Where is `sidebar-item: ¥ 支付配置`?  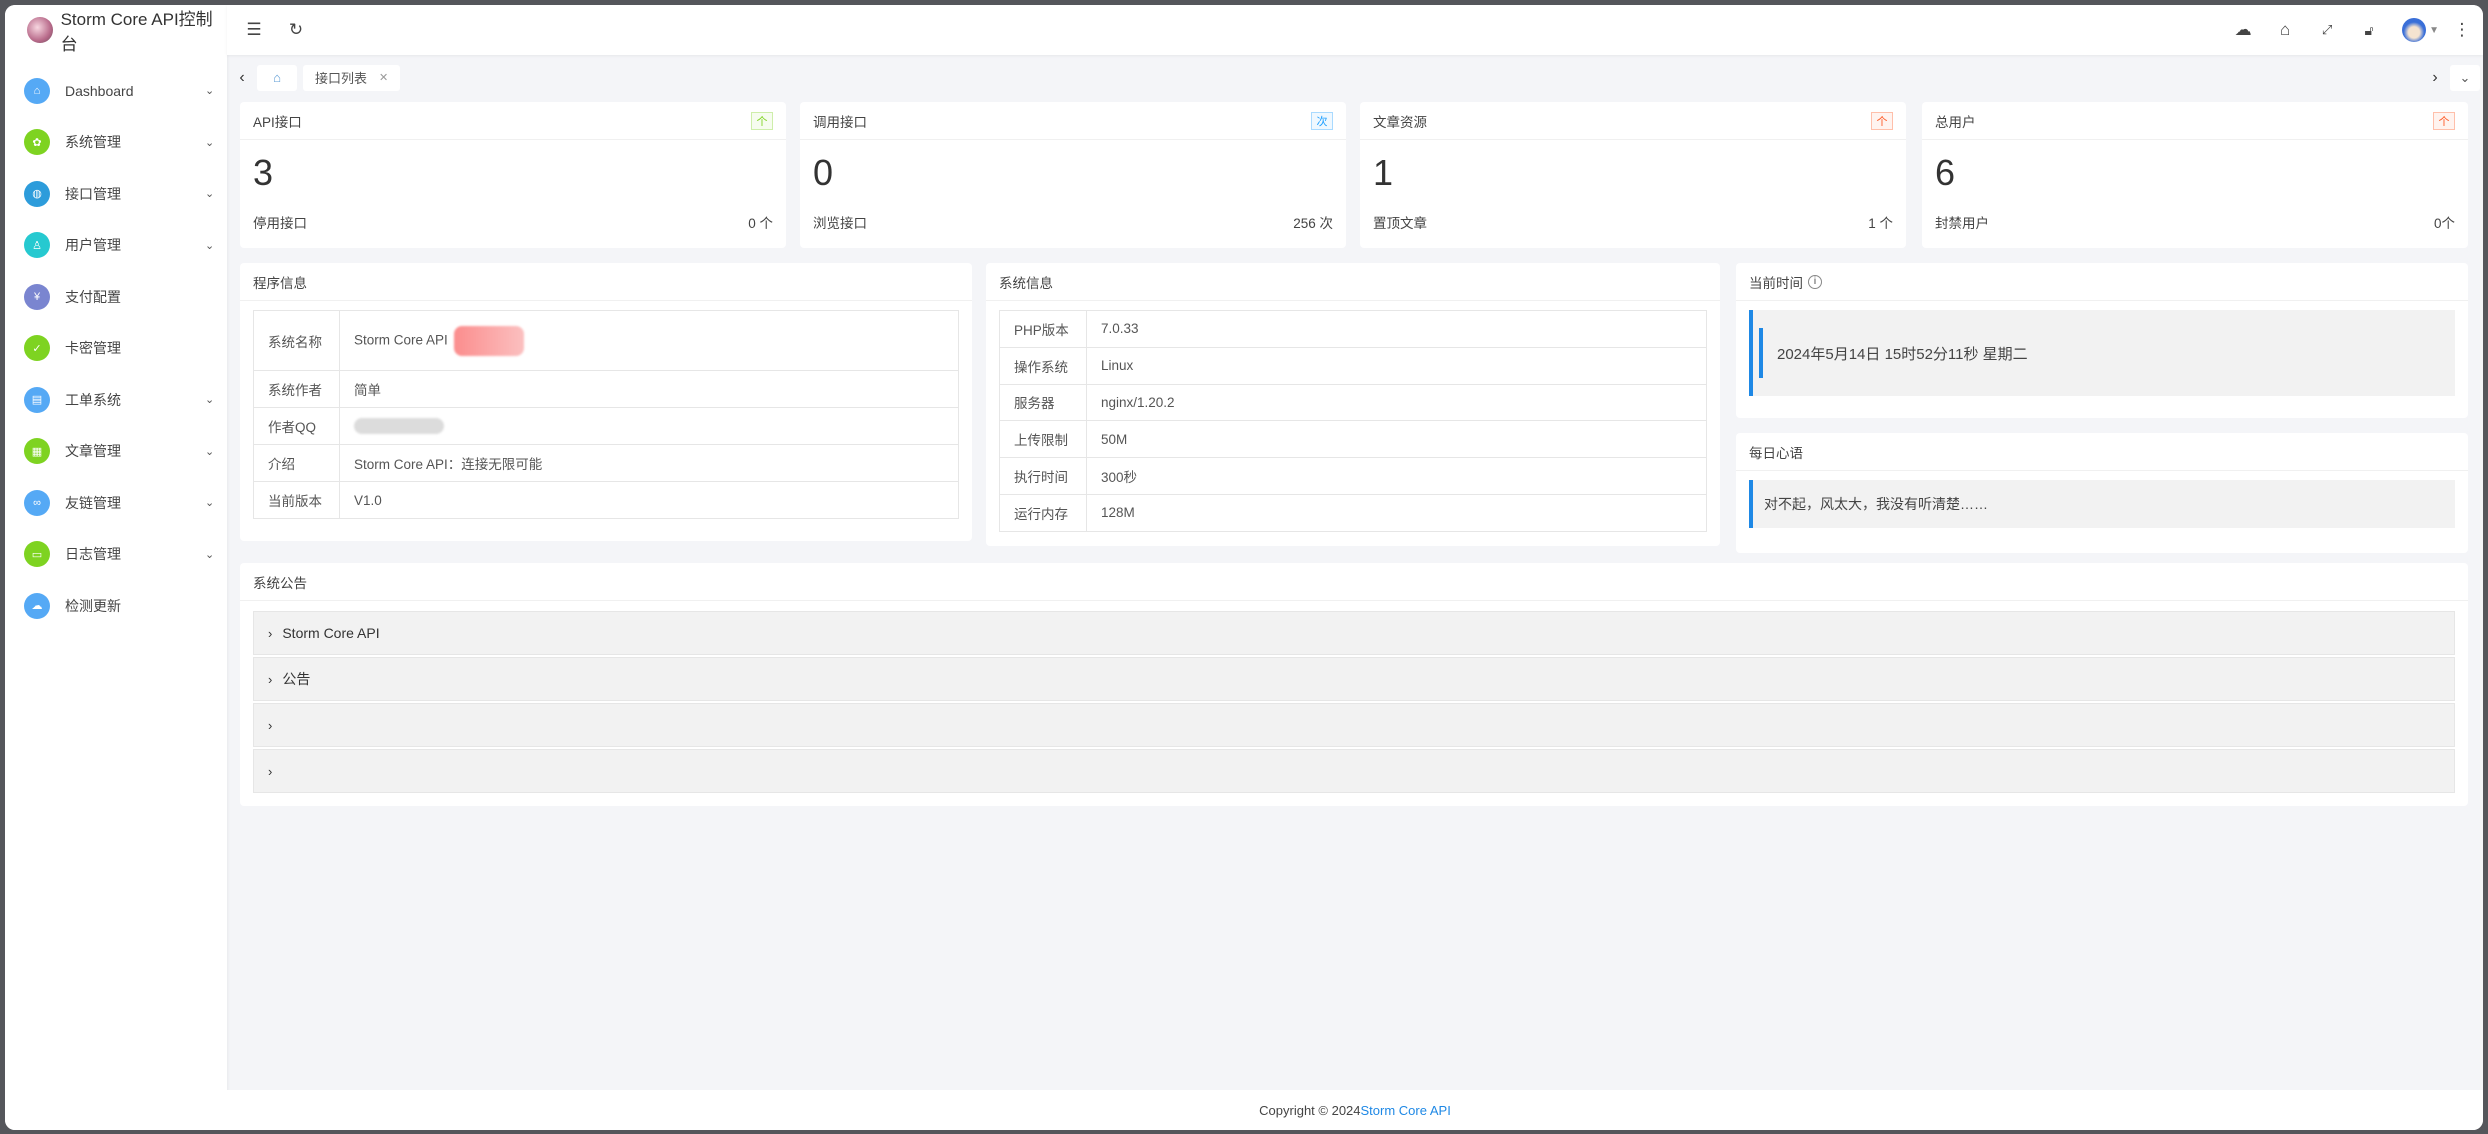 sidebar-item: ¥ 支付配置 is located at coordinates (116, 297).